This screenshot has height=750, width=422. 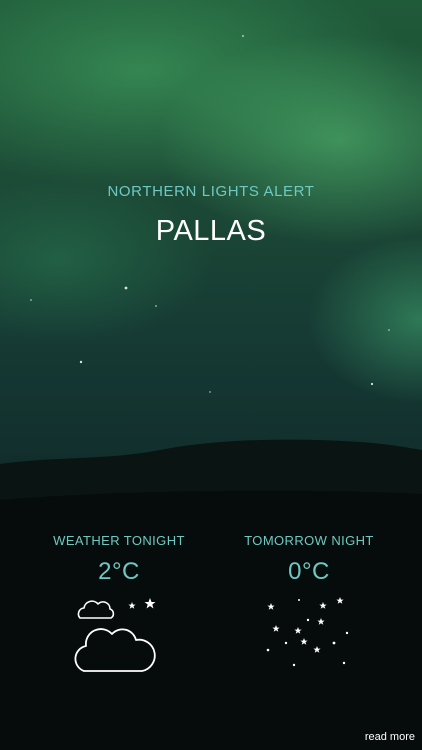 I want to click on forecast-tomorrow-label: TOMORROW NIGHT, so click(x=309, y=540).